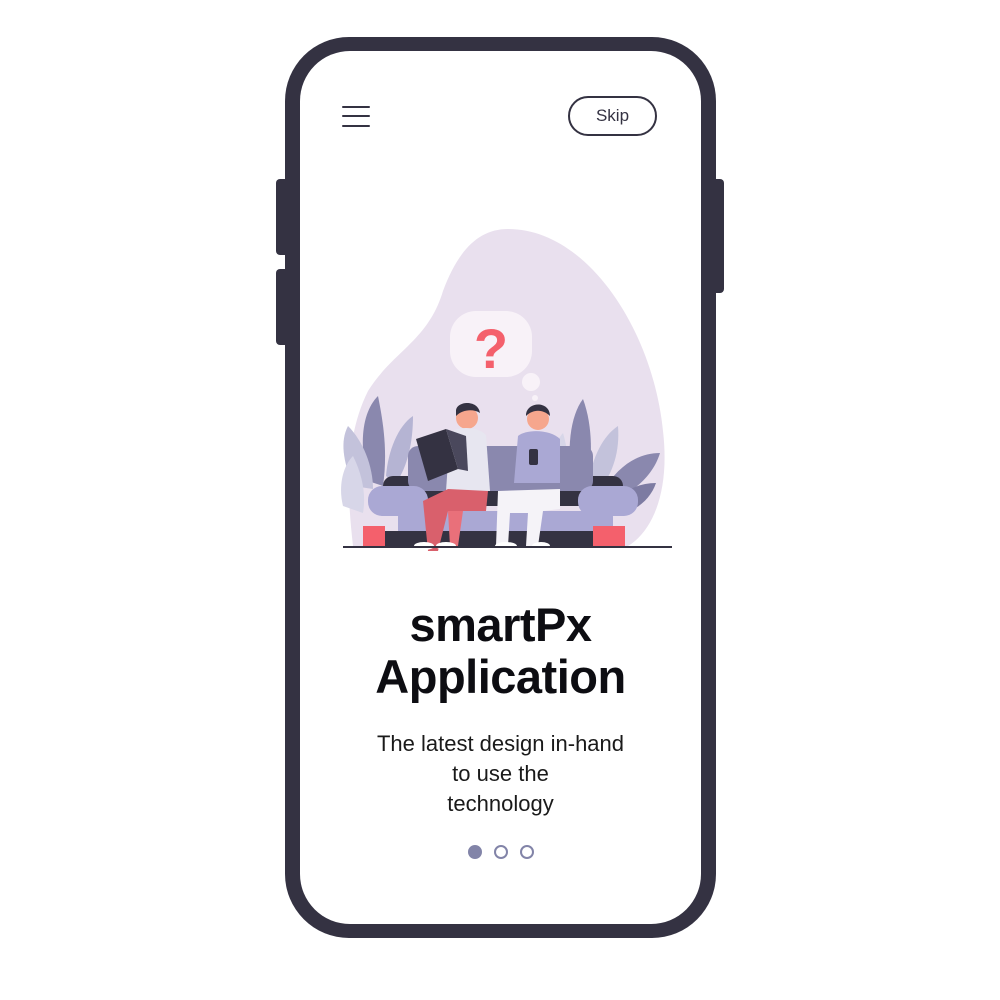  I want to click on subtitle-line-1: The latest design in-hand, so click(500, 743).